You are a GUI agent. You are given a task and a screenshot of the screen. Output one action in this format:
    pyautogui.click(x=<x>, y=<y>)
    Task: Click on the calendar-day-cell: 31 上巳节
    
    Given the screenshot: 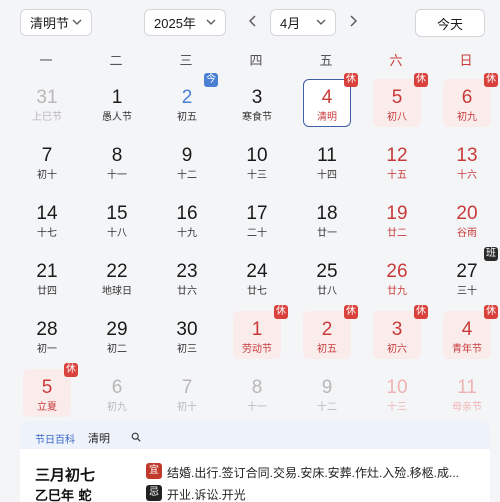 What is the action you would take?
    pyautogui.click(x=46, y=107)
    